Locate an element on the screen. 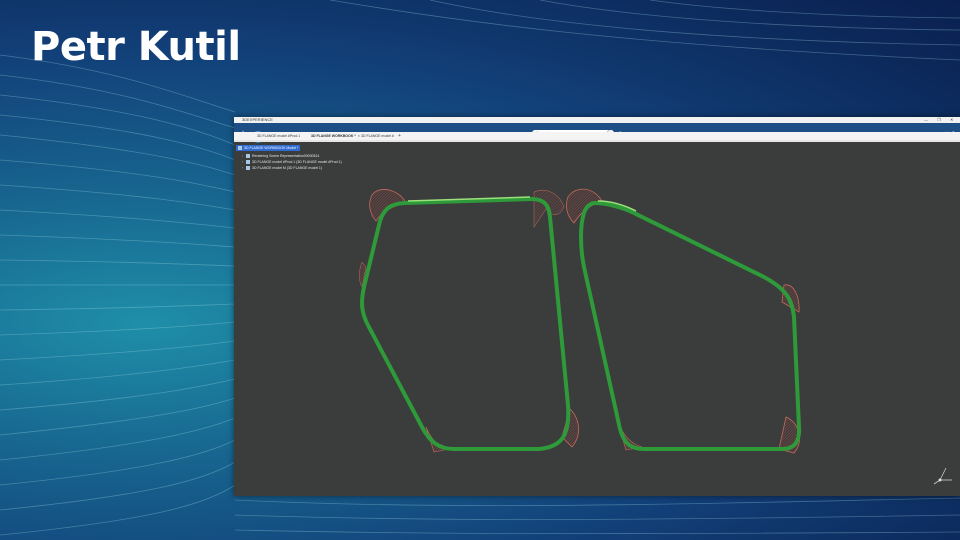  tab-label: 3D FLANGE model #Prod.1 is located at coordinates (279, 136).